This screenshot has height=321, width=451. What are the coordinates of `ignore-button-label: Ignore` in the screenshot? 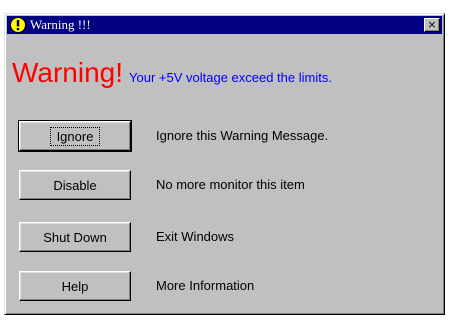 It's located at (75, 136).